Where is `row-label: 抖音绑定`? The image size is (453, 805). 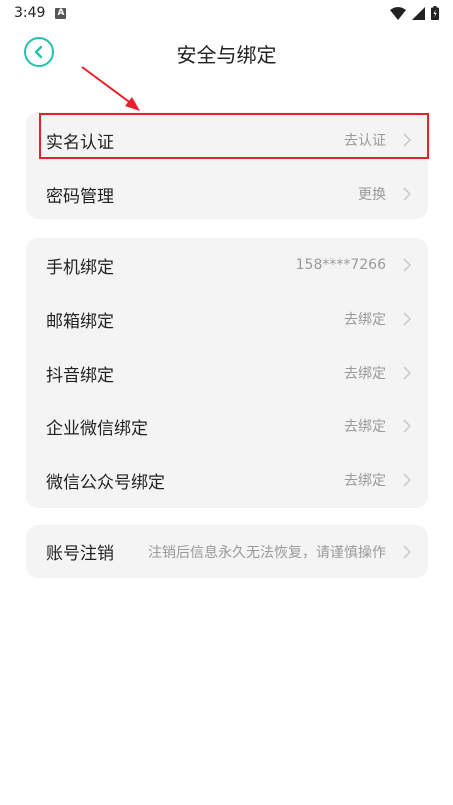 row-label: 抖音绑定 is located at coordinates (80, 375).